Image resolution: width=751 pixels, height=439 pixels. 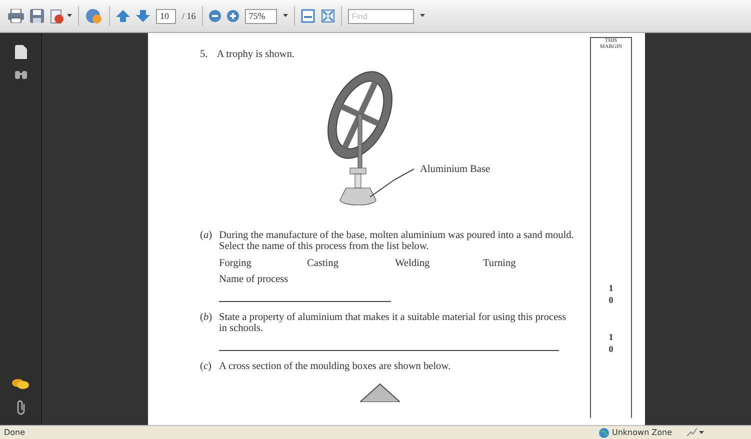 What do you see at coordinates (393, 323) in the screenshot?
I see `part-text: State a property of aluminium that makes it a suitable material for using this process in schools.` at bounding box center [393, 323].